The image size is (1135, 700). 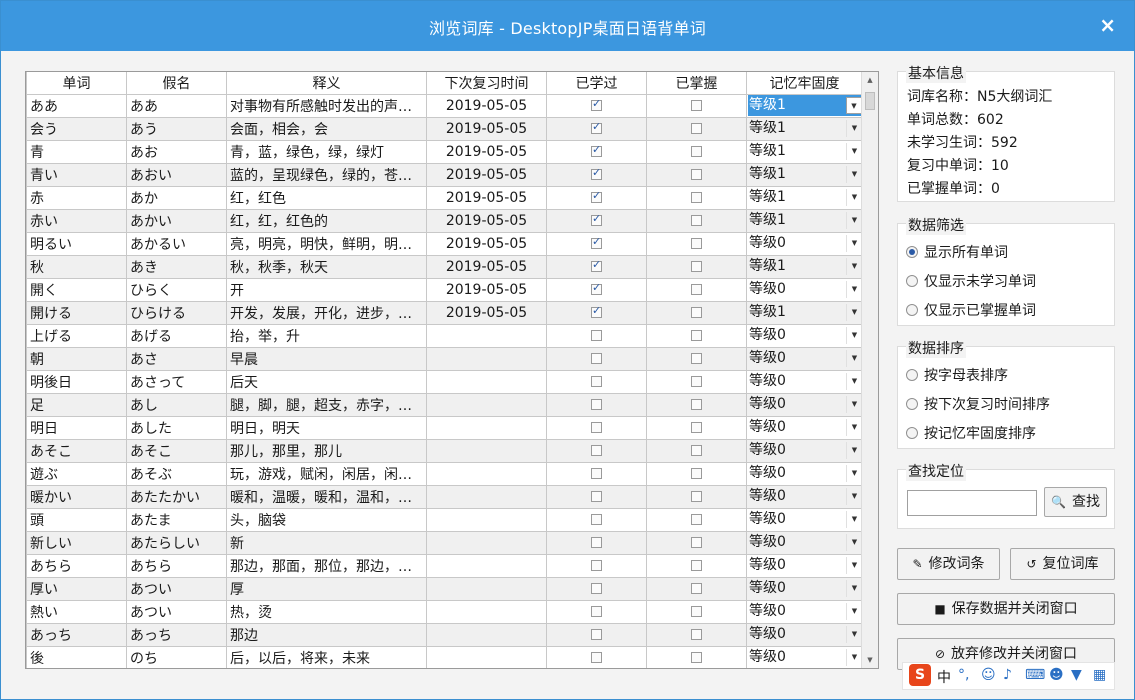 I want to click on word-cell: 後, so click(x=76, y=656).